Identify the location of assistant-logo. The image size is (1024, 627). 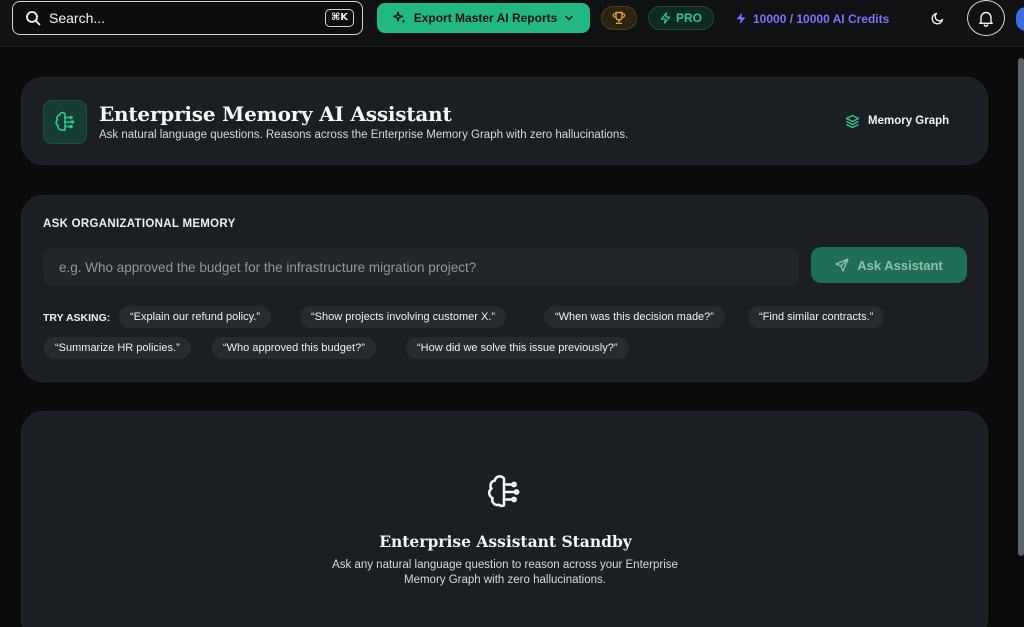
(65, 122).